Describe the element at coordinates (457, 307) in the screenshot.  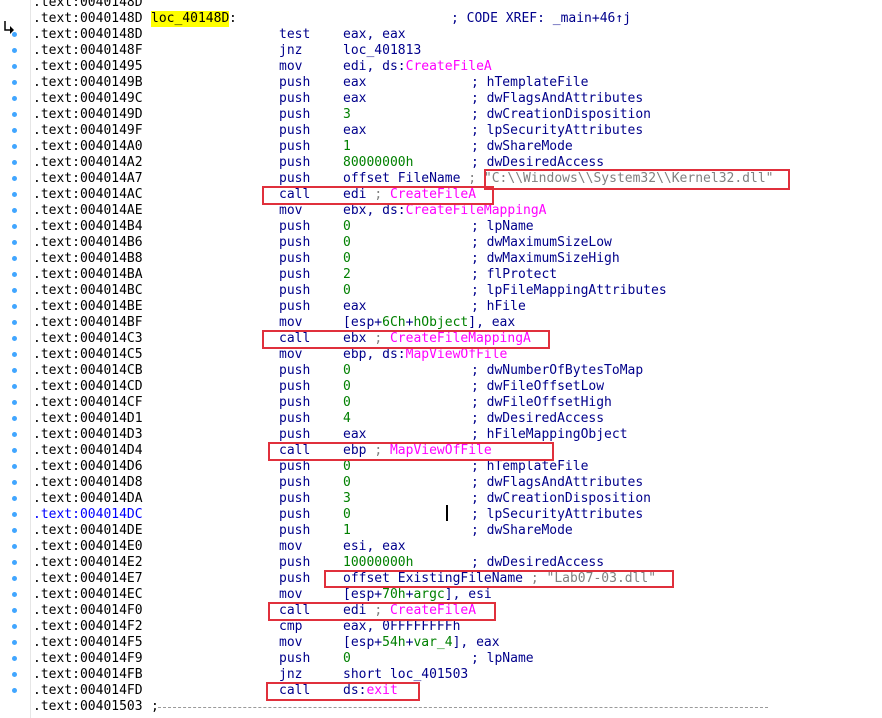
I see `code-line: .text:004014BE push eax ; hFile` at that location.